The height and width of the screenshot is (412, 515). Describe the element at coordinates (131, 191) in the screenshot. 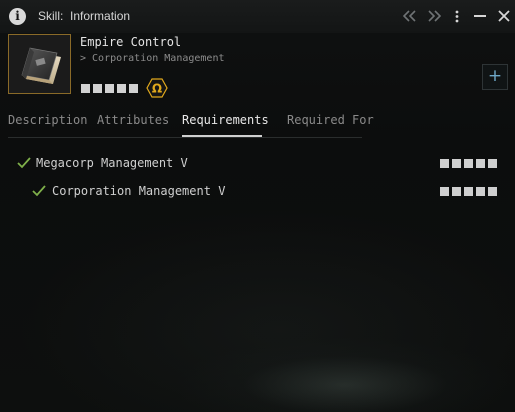

I see `requirement-name: Corporation Management` at that location.